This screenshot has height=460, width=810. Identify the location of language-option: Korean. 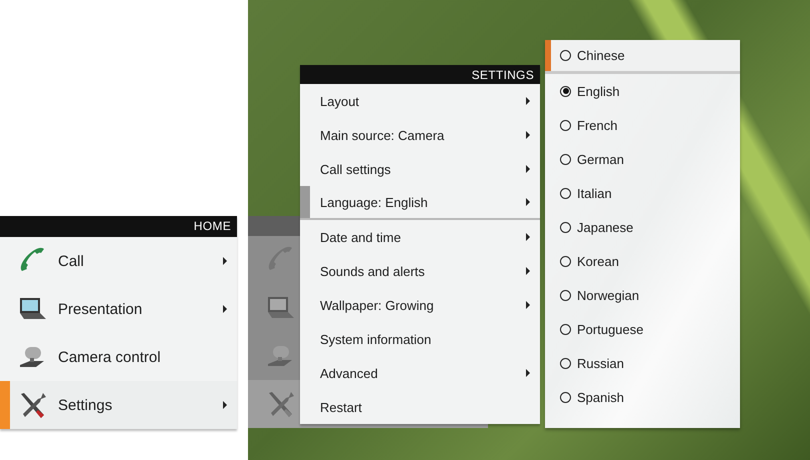
(642, 261).